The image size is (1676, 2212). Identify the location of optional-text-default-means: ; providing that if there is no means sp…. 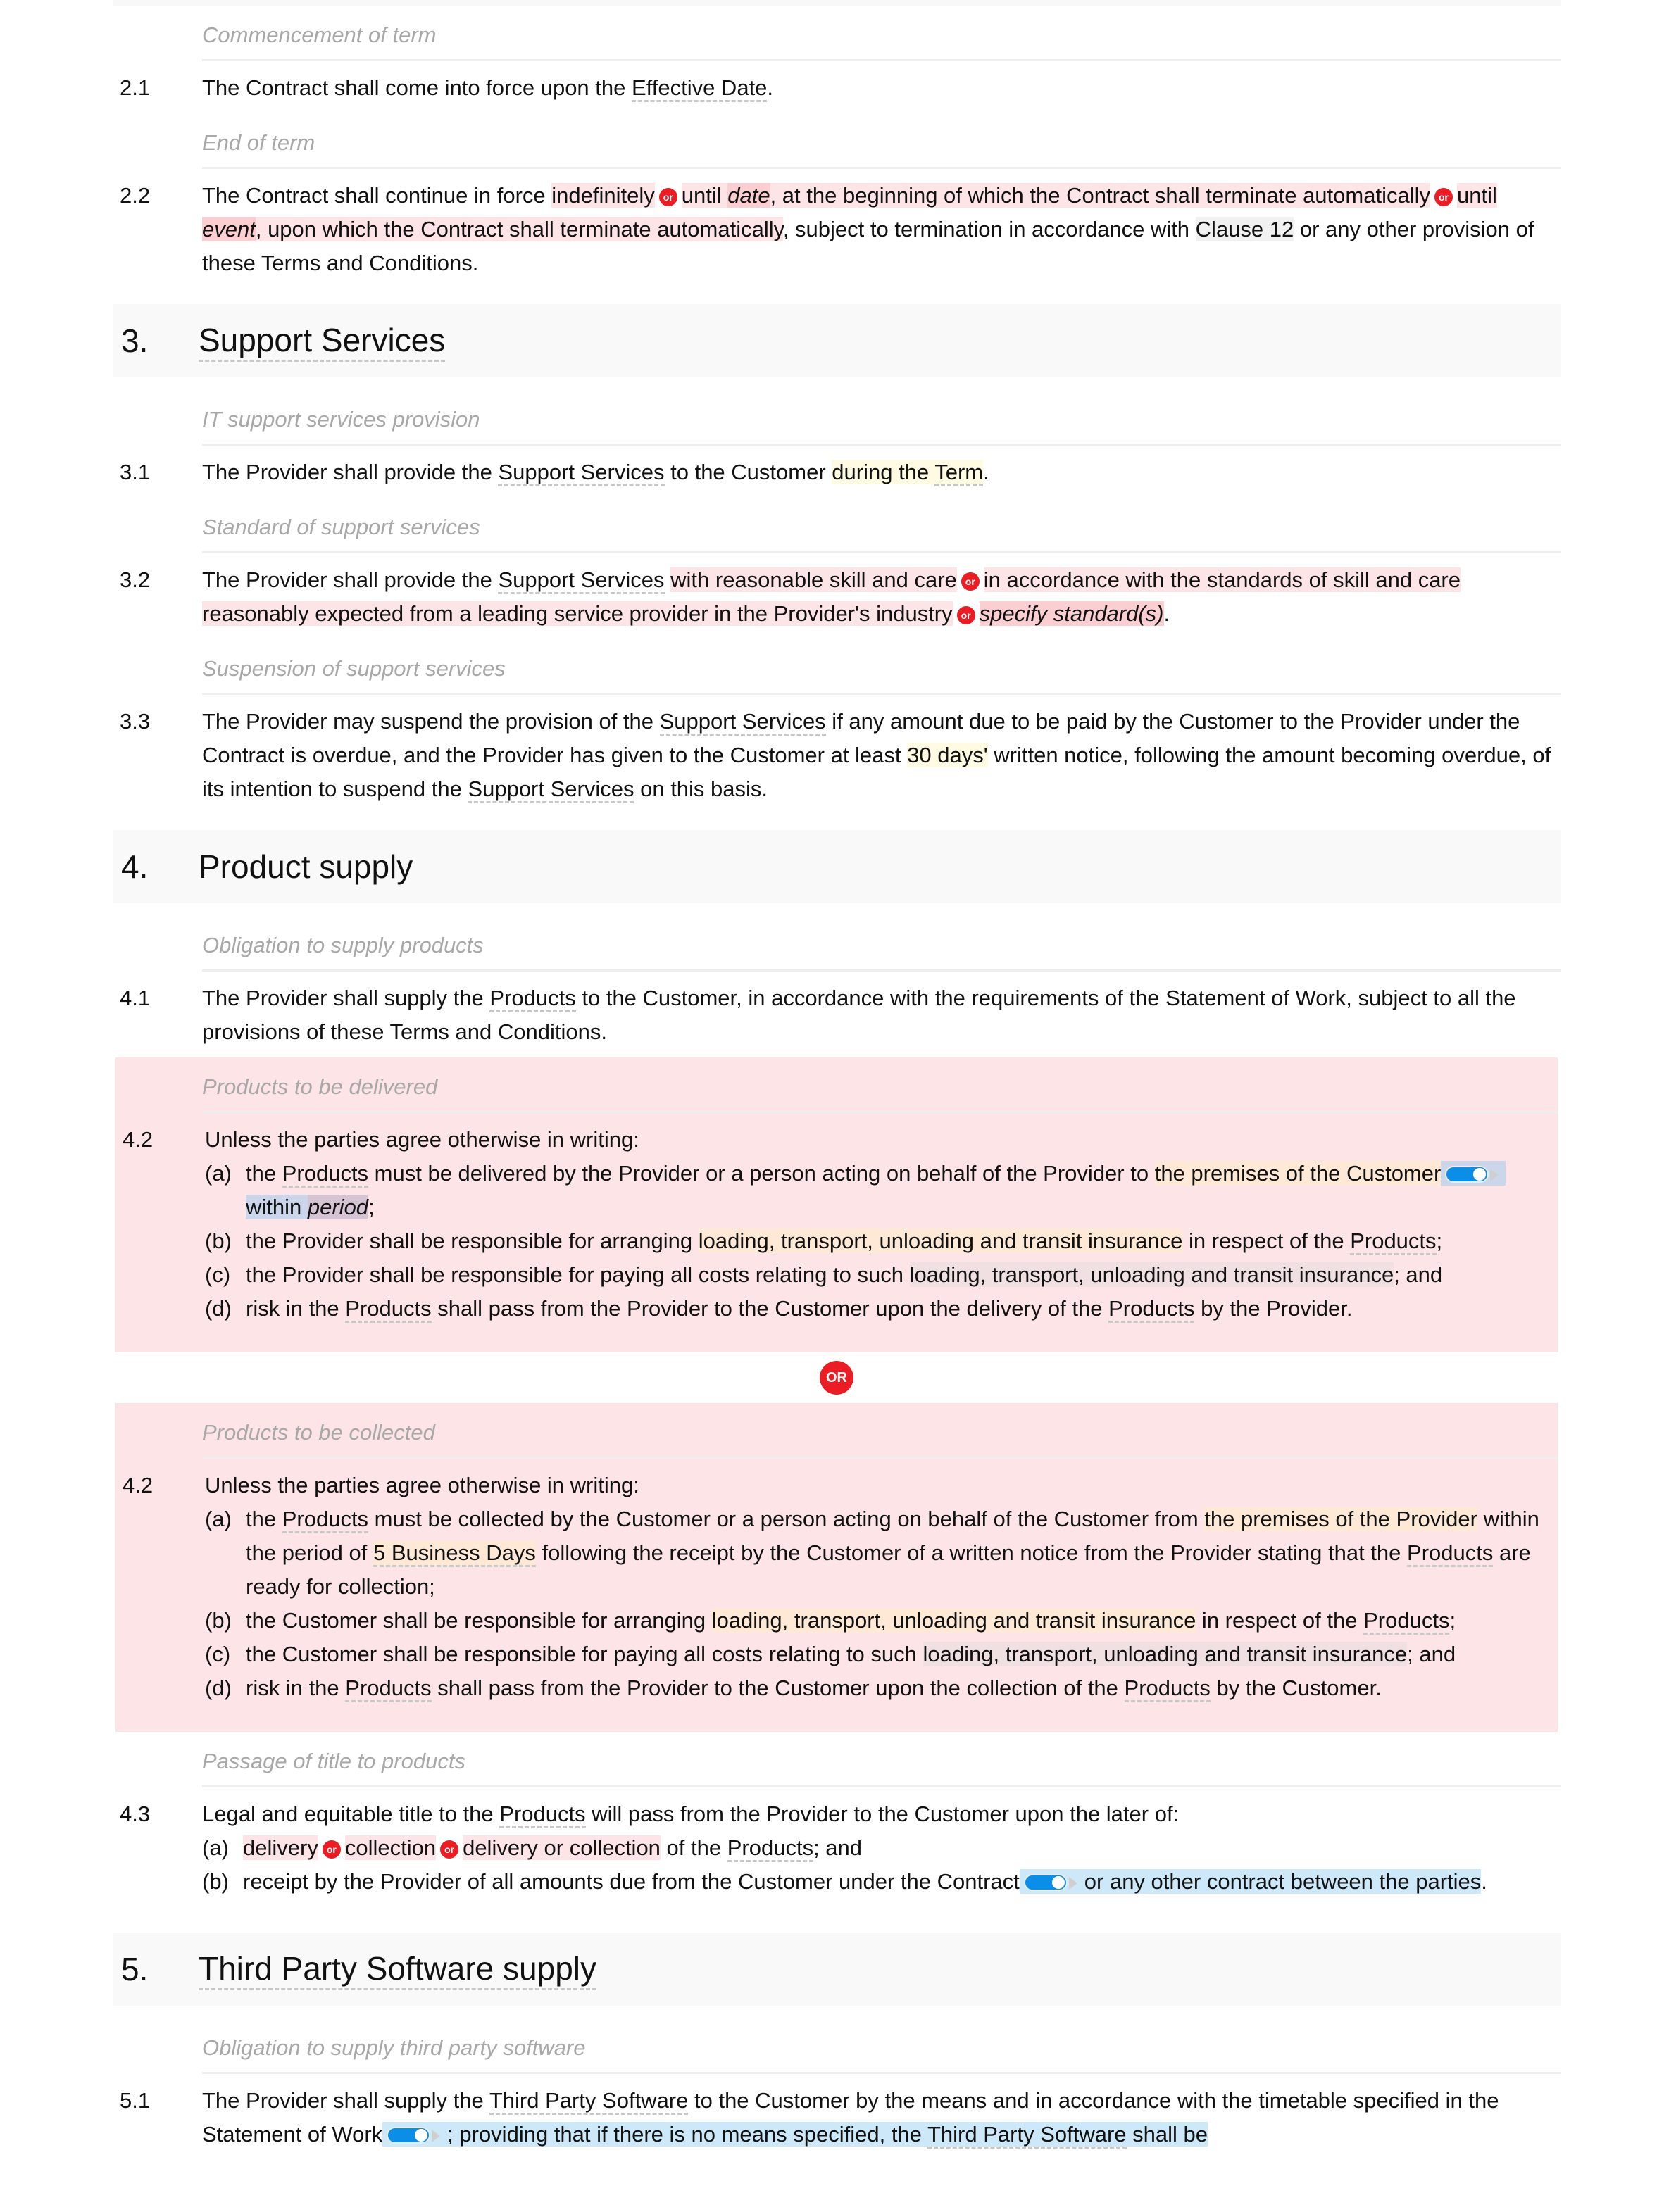
(795, 2135).